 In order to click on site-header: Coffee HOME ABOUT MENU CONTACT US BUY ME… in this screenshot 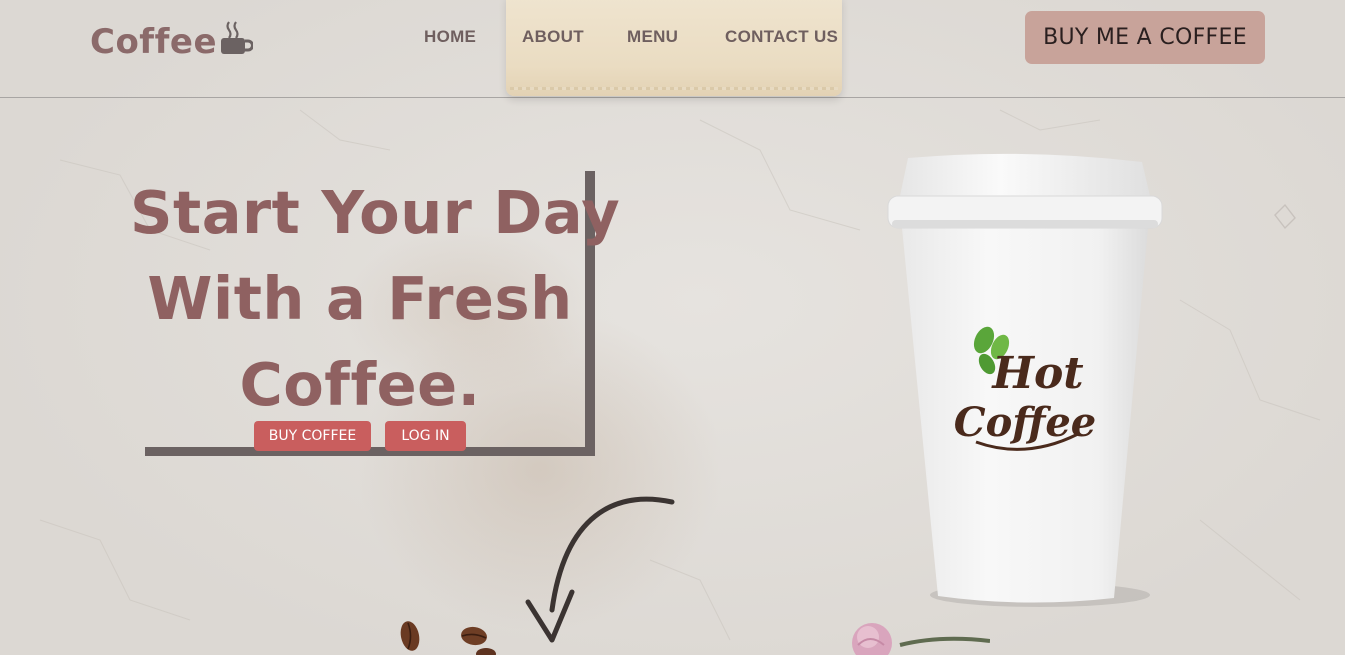, I will do `click(672, 49)`.